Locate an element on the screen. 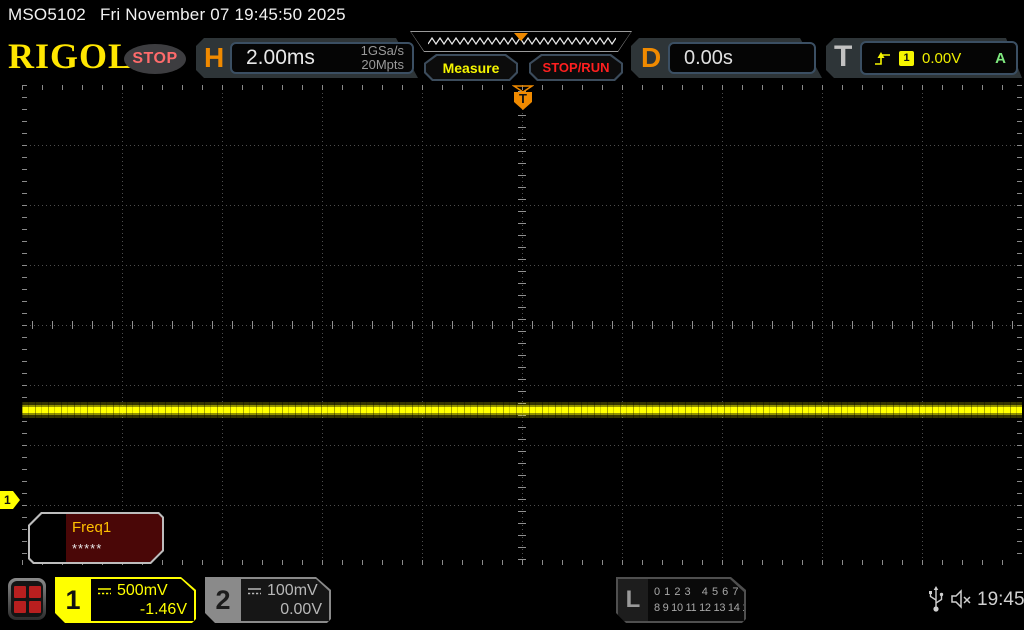  stop-run-button-label: STOP/RUN is located at coordinates (576, 67).